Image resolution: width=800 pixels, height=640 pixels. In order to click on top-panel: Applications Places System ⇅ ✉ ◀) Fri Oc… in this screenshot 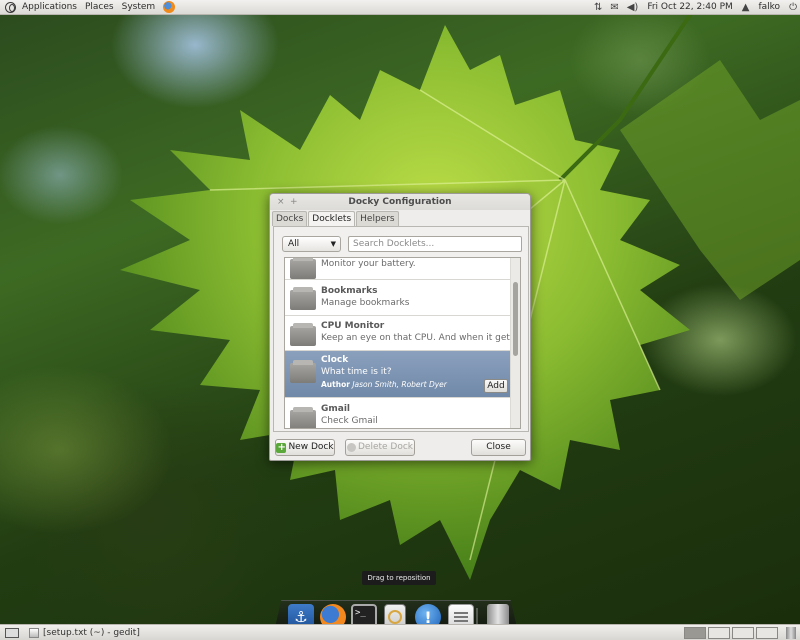, I will do `click(400, 7)`.